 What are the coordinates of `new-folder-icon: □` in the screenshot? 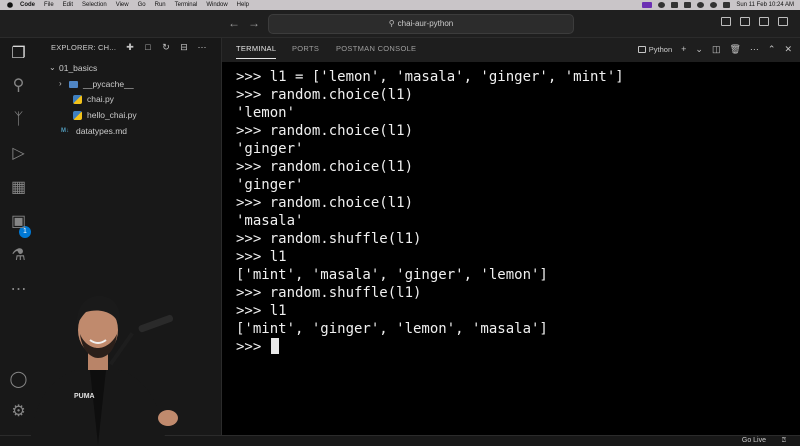 It's located at (148, 47).